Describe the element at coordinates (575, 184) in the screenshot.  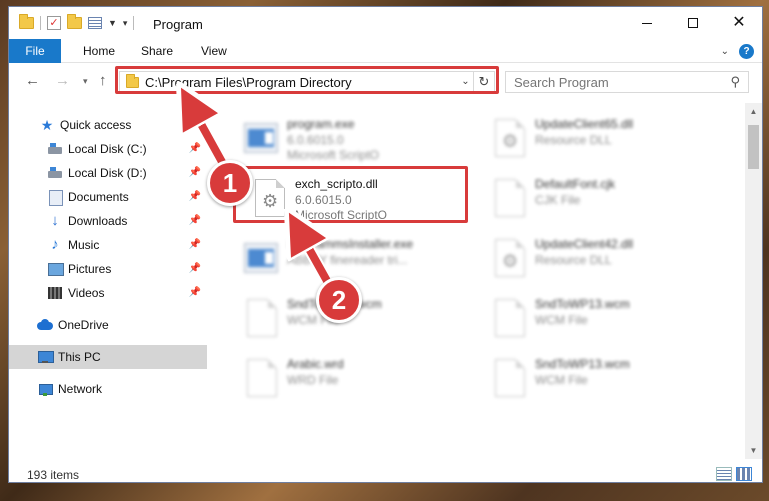
I see `file-name: DefaultFont.cjk` at that location.